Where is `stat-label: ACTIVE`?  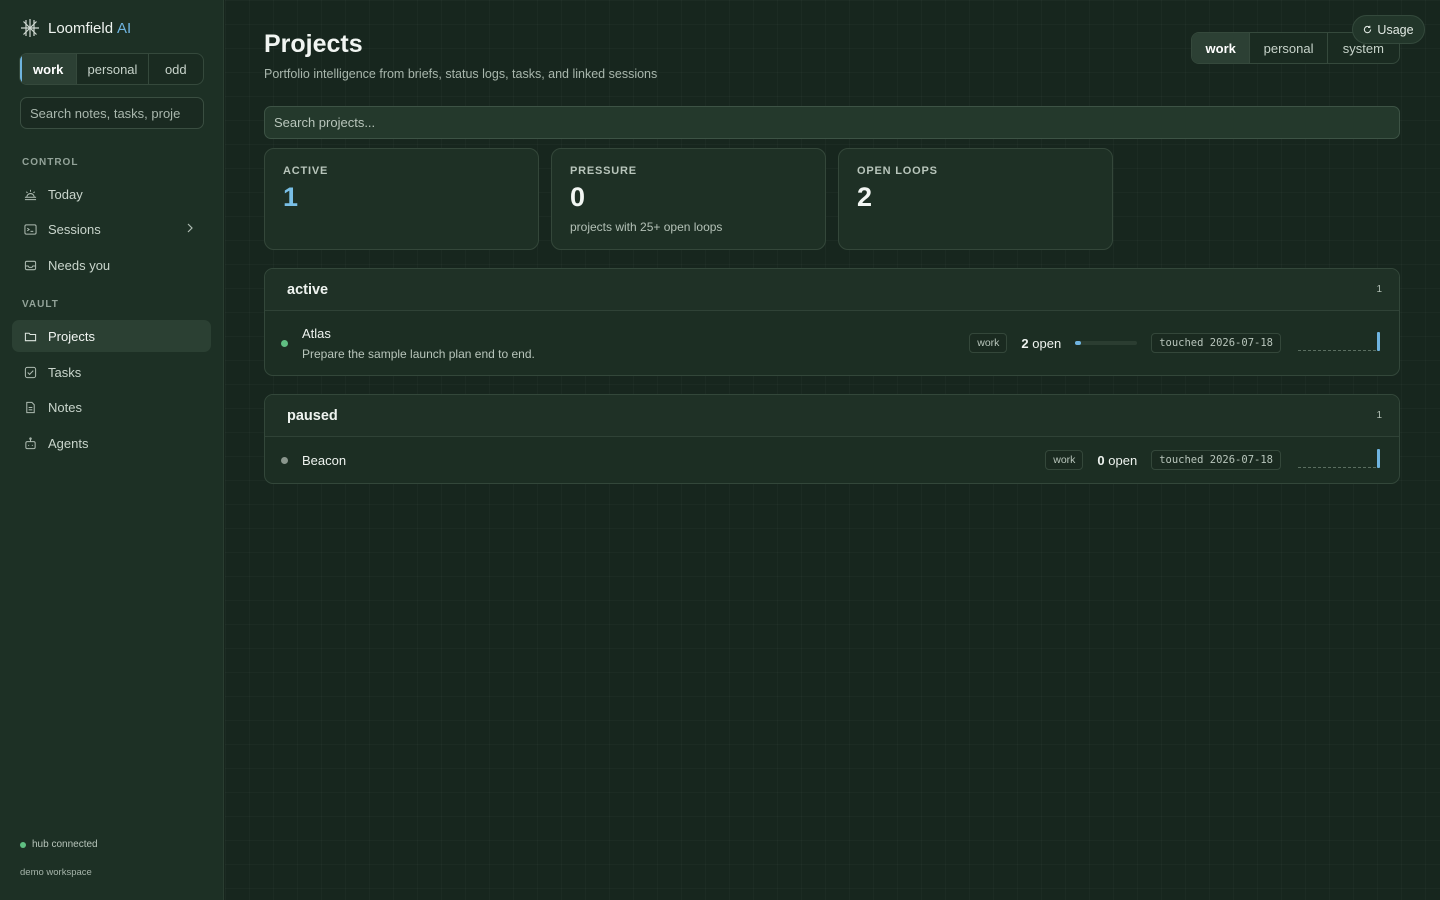 stat-label: ACTIVE is located at coordinates (306, 171).